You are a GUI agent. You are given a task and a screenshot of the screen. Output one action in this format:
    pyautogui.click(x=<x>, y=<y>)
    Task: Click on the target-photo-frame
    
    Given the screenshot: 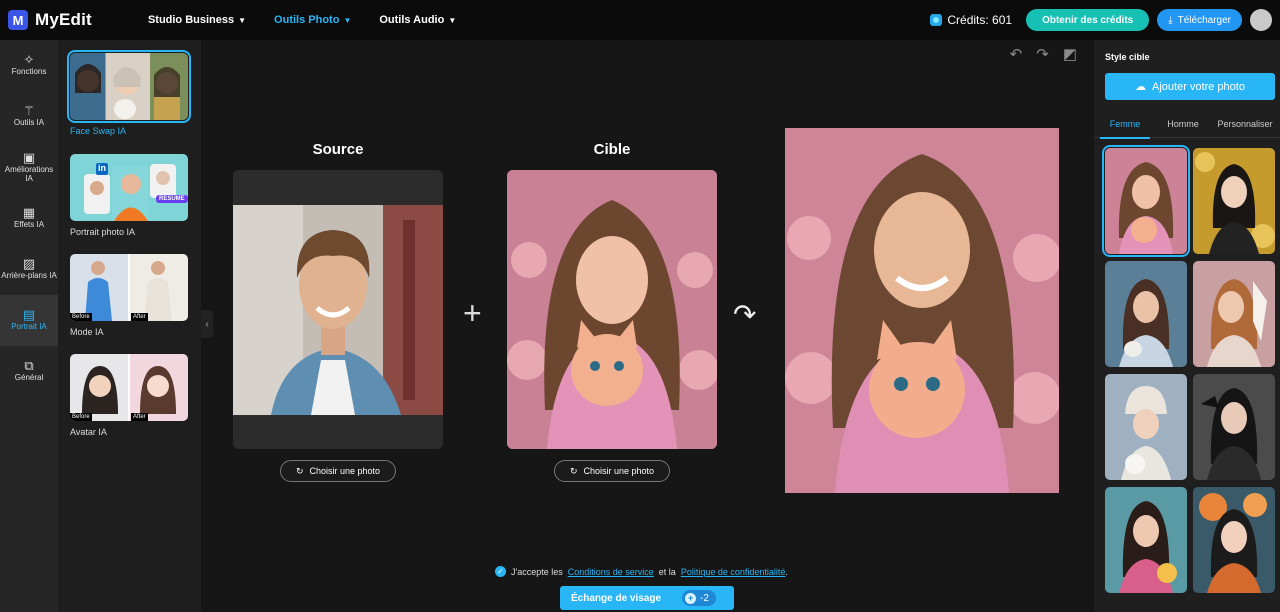 What is the action you would take?
    pyautogui.click(x=612, y=309)
    